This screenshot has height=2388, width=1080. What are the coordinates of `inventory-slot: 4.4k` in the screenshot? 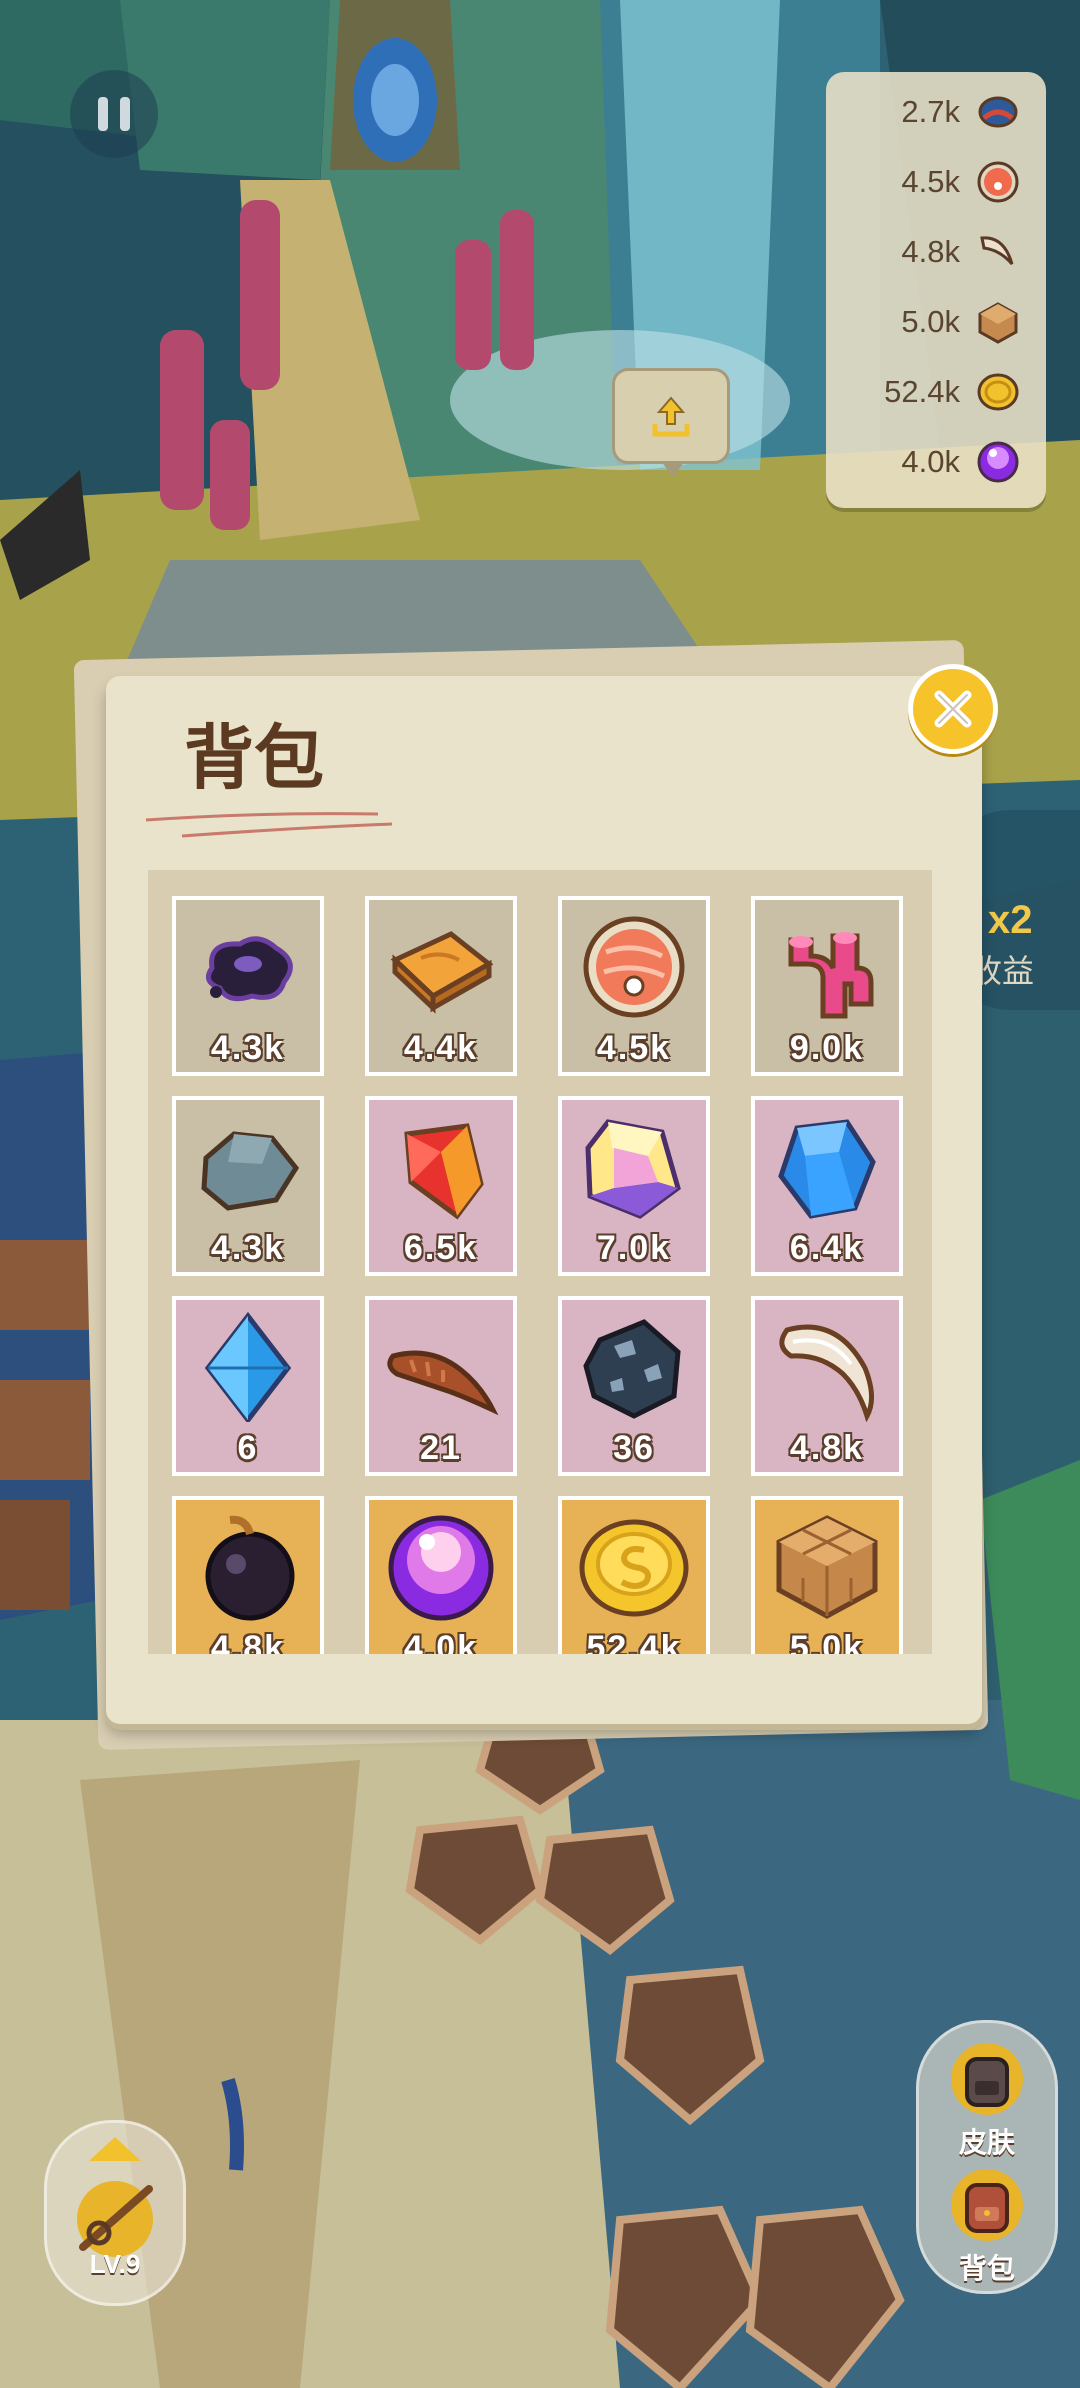 It's located at (441, 986).